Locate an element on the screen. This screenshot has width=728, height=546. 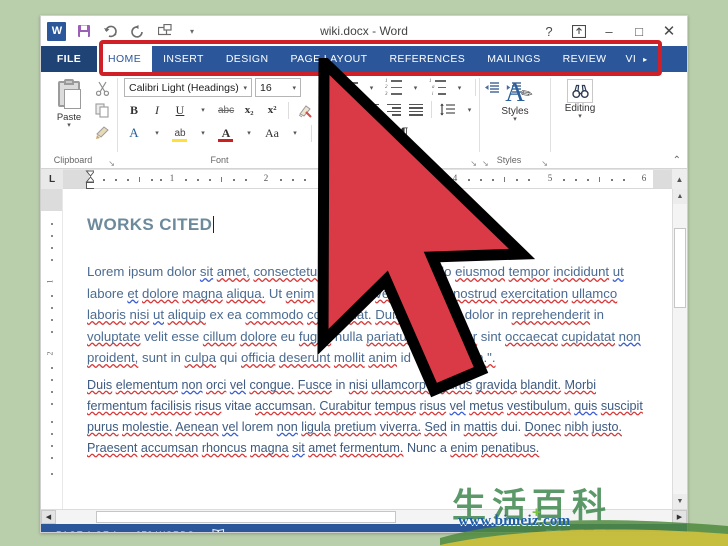
font-color-caret-icon: ▾ is located at coordinates (249, 133).